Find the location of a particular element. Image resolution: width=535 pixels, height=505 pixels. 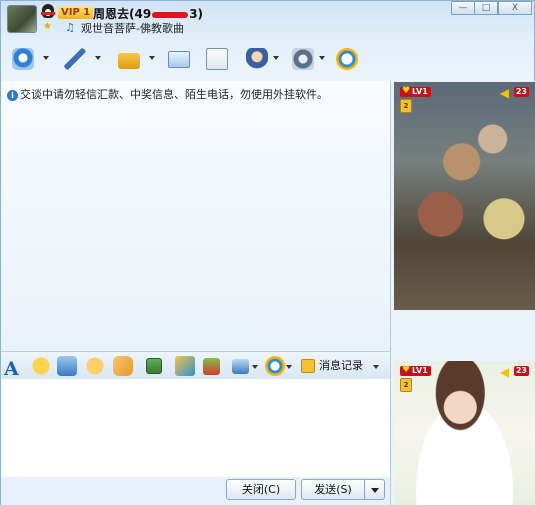

message-record-icon is located at coordinates (308, 366).